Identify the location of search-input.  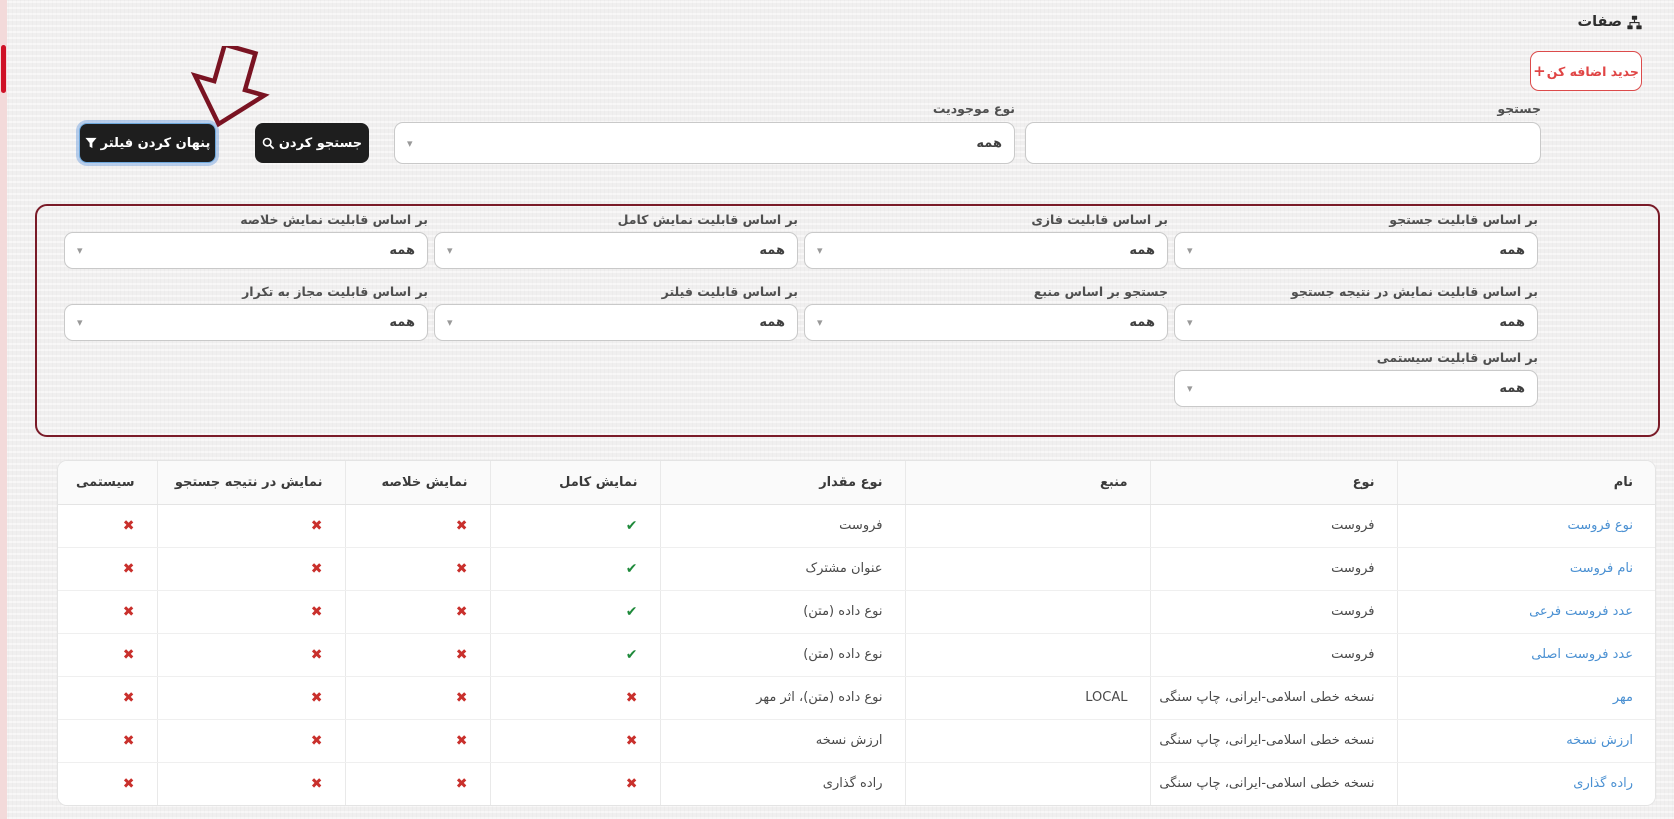
(1283, 143).